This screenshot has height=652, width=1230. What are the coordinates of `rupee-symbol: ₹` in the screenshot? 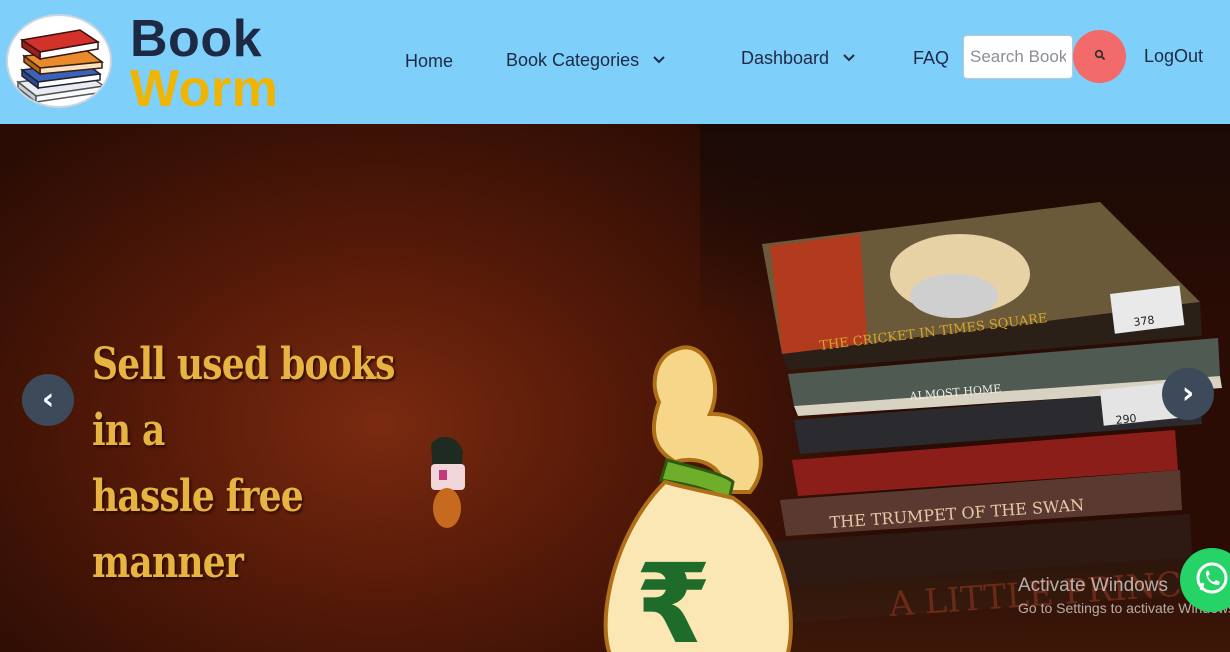 It's located at (673, 596).